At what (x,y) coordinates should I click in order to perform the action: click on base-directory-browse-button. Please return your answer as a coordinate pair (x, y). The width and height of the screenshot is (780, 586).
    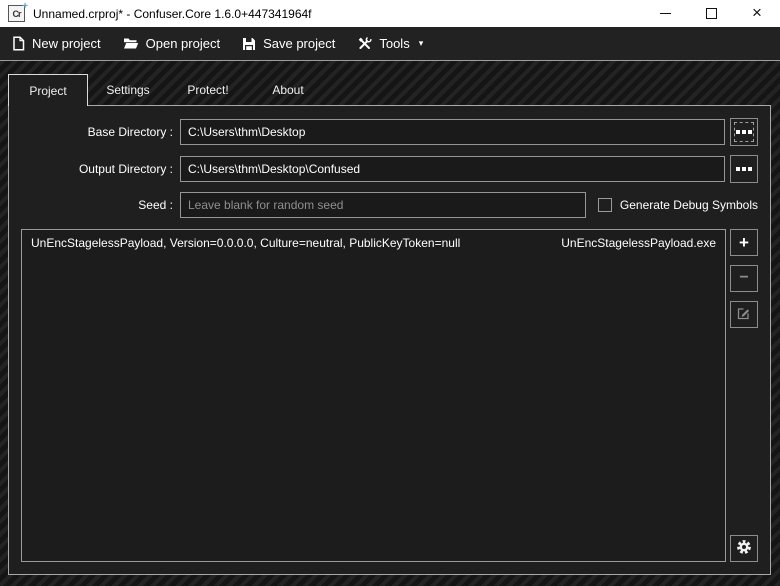
    Looking at the image, I should click on (744, 132).